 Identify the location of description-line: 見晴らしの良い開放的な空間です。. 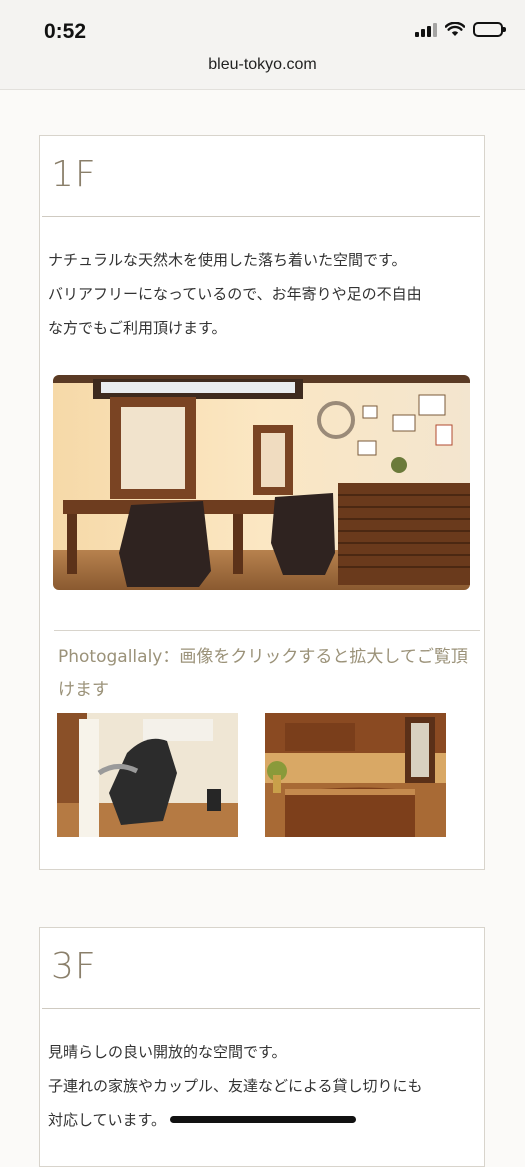
(167, 1052).